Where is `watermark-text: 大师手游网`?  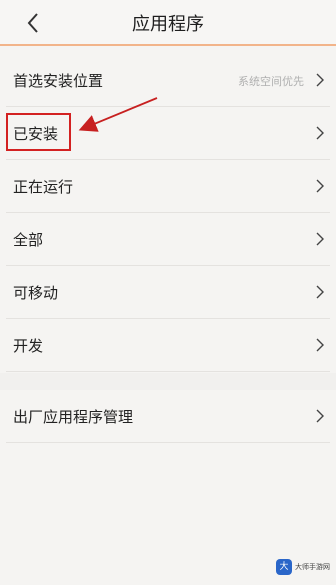
watermark-text: 大师手游网 is located at coordinates (312, 567).